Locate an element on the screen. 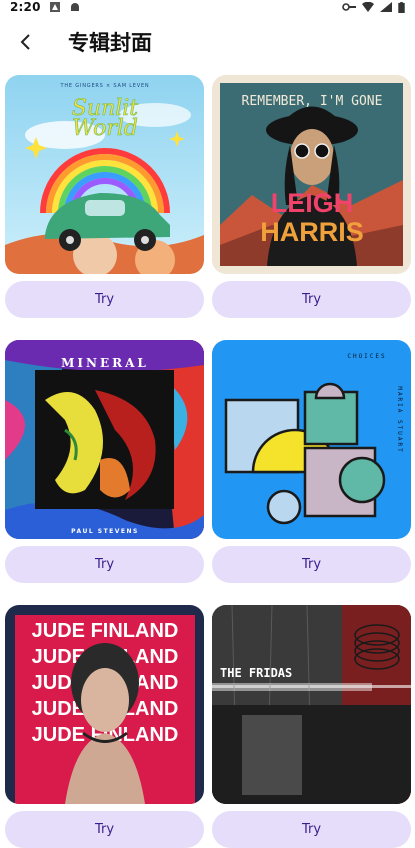  sunlit-title-line2: World is located at coordinates (105, 128).